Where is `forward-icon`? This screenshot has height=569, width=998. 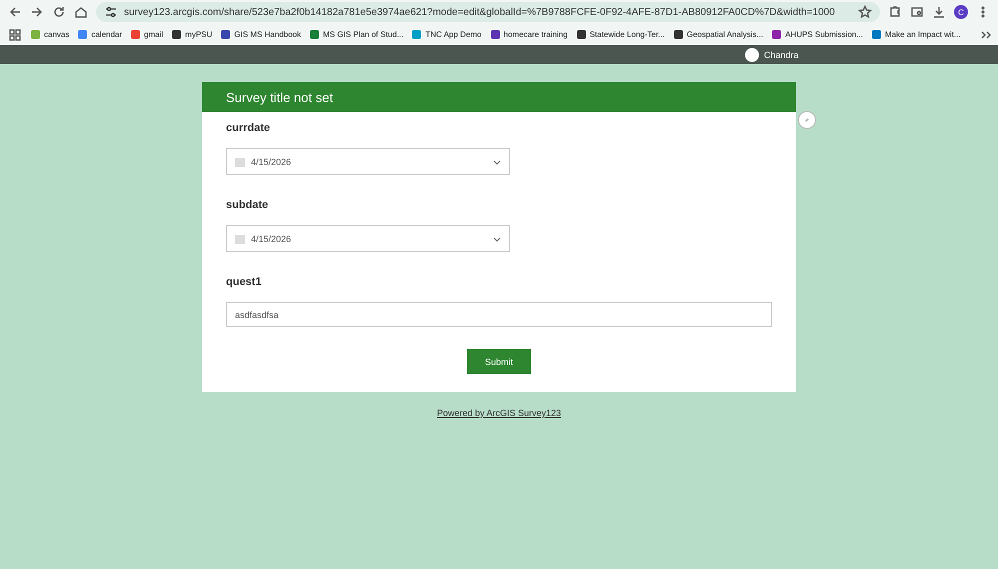
forward-icon is located at coordinates (37, 12).